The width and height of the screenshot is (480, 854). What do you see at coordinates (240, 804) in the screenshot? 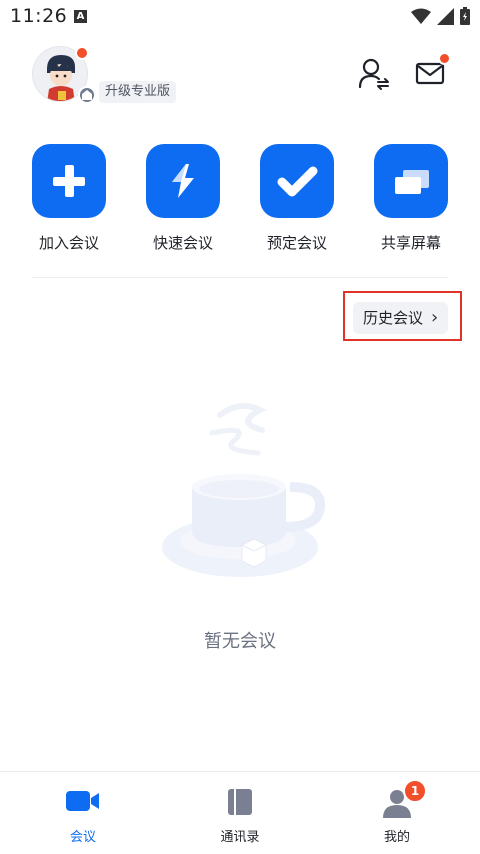
I see `contacts-book-icon` at bounding box center [240, 804].